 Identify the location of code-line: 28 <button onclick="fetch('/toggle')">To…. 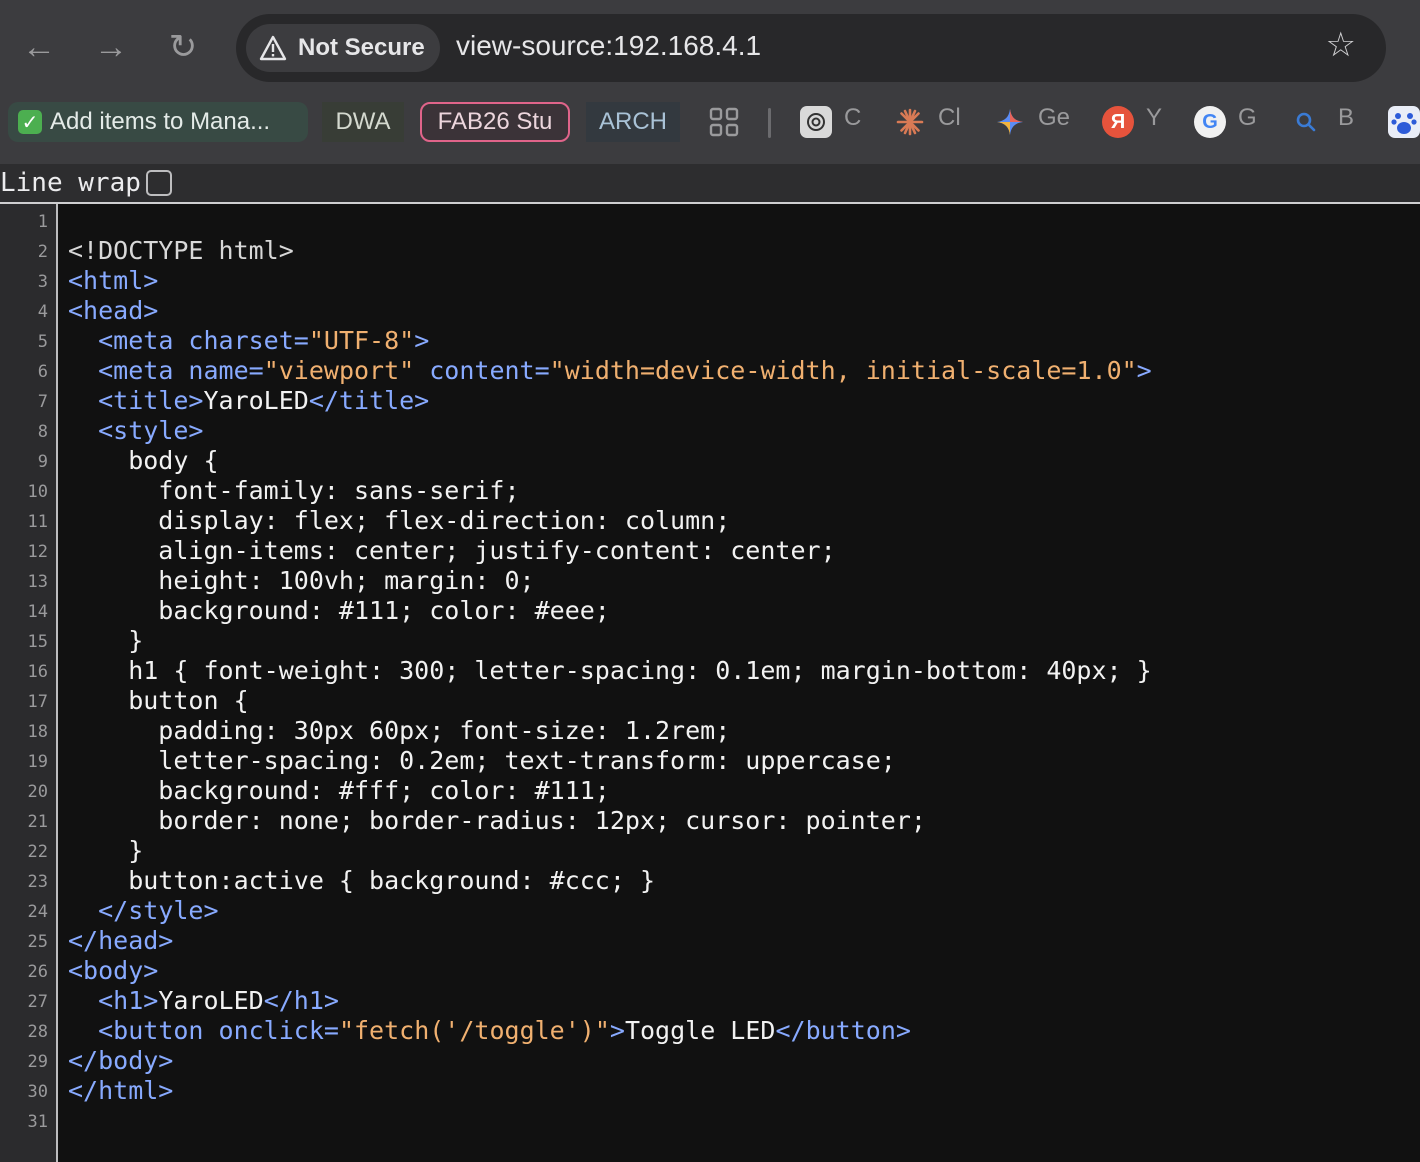
(710, 1031).